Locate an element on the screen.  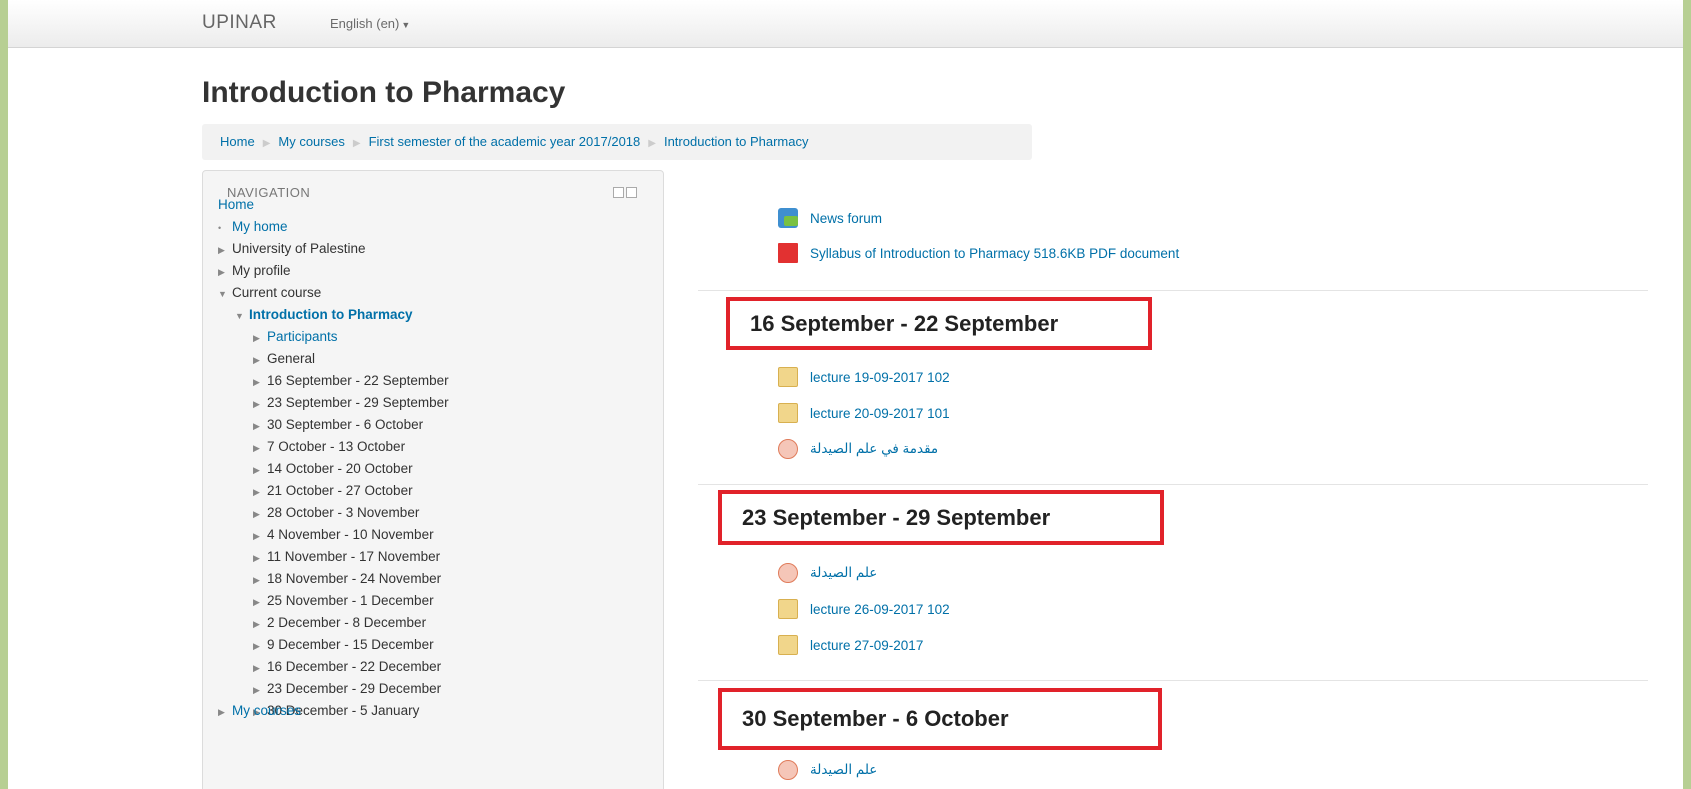
nav-week-label: 7 October - 13 October is located at coordinates (336, 446).